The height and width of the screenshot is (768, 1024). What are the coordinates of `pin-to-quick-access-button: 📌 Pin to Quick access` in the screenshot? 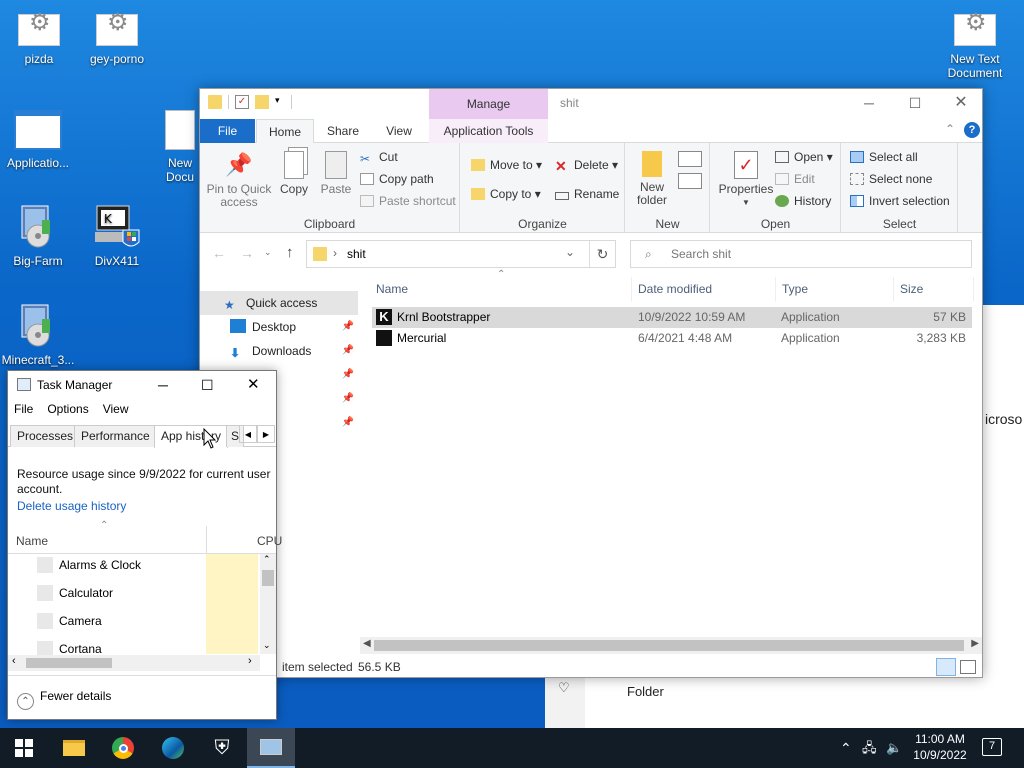 It's located at (239, 180).